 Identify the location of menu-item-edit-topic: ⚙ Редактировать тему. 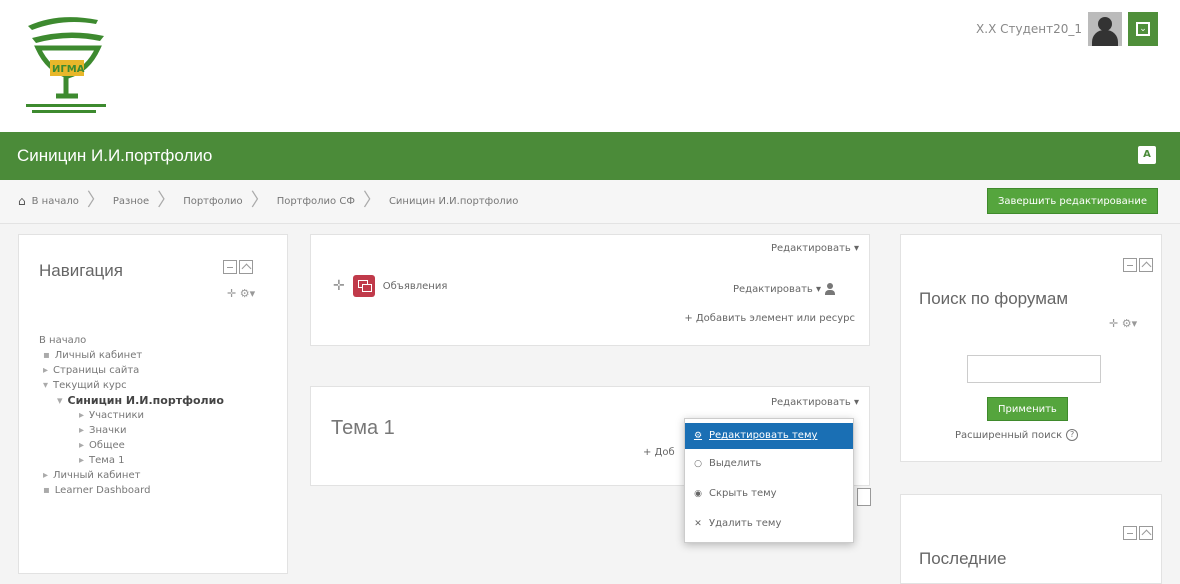
(769, 436).